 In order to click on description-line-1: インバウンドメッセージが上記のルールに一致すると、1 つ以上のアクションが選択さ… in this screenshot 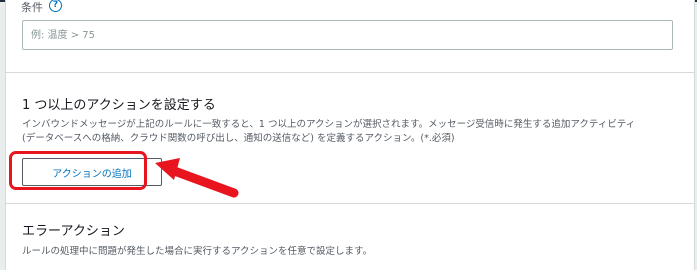, I will do `click(329, 124)`.